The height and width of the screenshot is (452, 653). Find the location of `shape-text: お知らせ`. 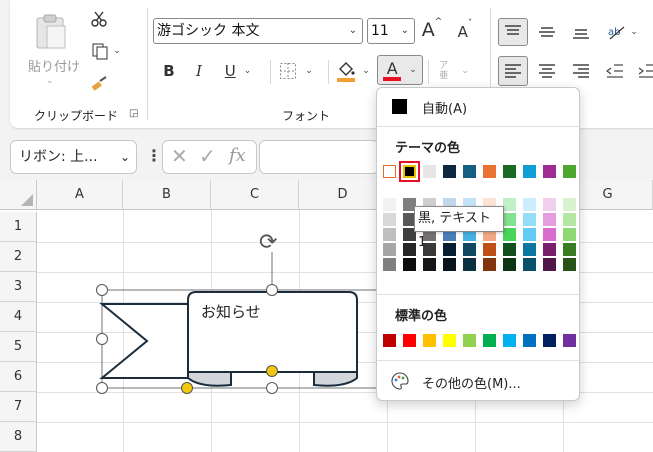

shape-text: お知らせ is located at coordinates (231, 311).